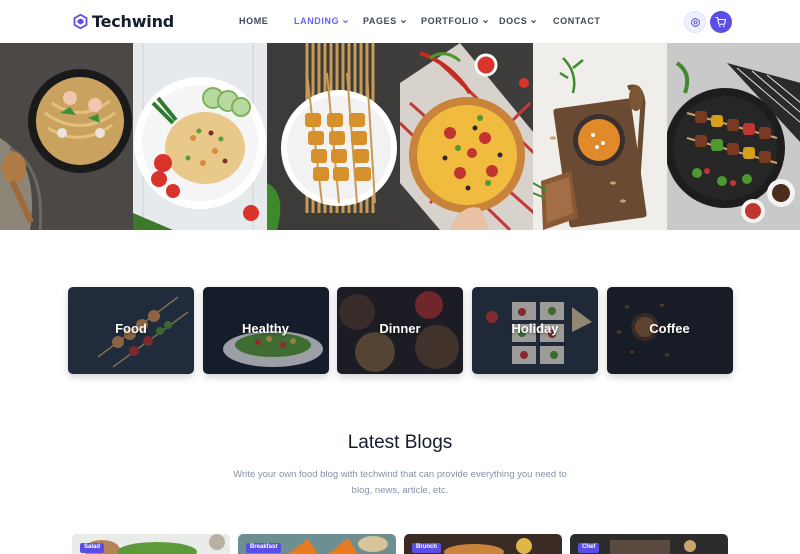 Image resolution: width=800 pixels, height=554 pixels. Describe the element at coordinates (133, 21) in the screenshot. I see `brand-name: Techwind` at that location.